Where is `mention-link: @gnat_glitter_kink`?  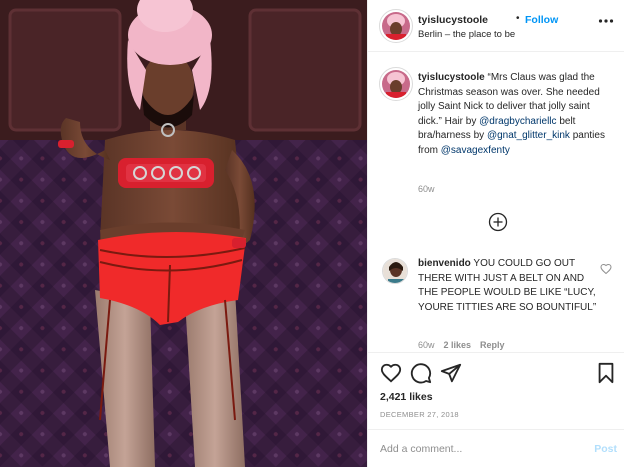
mention-link: @gnat_glitter_kink is located at coordinates (528, 135).